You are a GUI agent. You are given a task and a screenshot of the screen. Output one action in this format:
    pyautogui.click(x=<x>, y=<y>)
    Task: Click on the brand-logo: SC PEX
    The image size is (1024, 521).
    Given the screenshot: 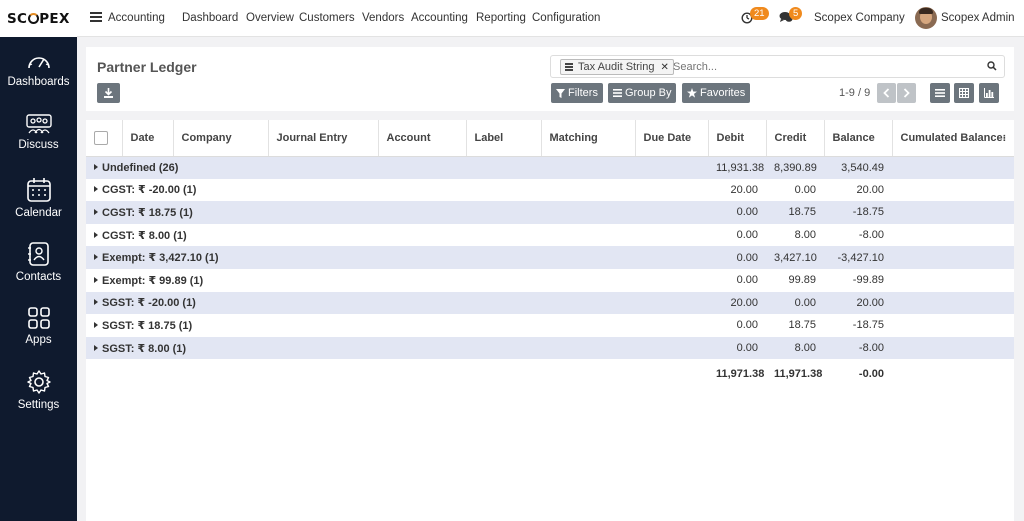 What is the action you would take?
    pyautogui.click(x=38, y=18)
    